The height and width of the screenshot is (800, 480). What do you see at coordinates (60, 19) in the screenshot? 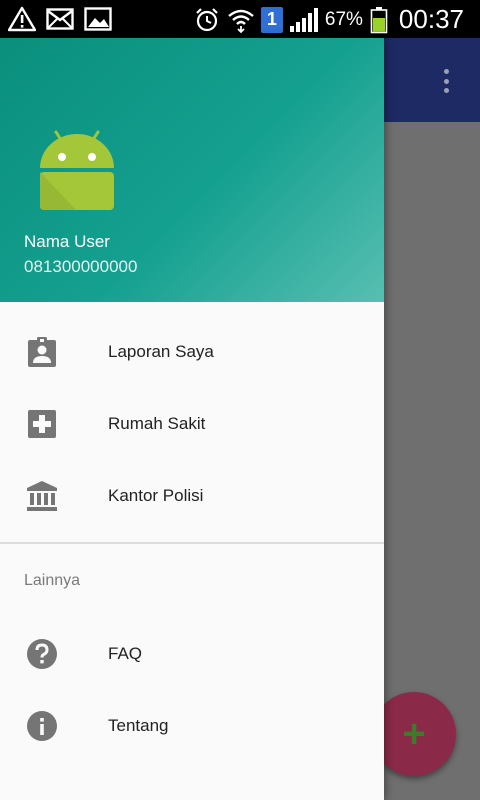
I see `mail-icon` at bounding box center [60, 19].